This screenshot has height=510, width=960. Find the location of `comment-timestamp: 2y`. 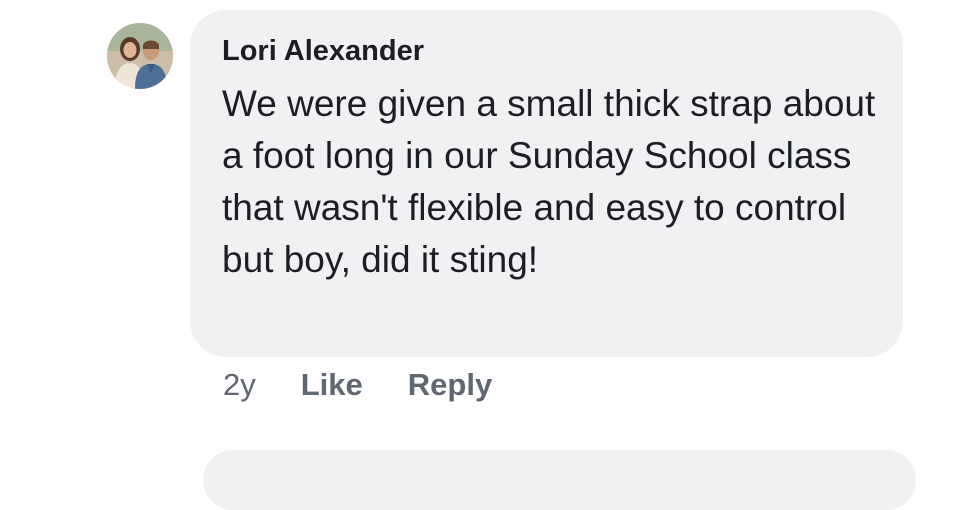

comment-timestamp: 2y is located at coordinates (239, 385).